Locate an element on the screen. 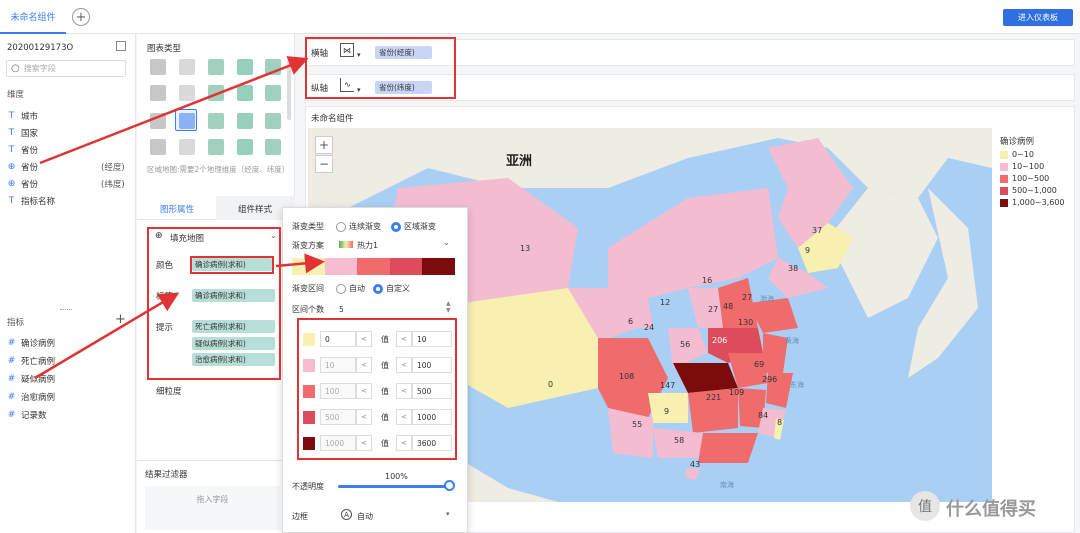 Image resolution: width=1080 pixels, height=533 pixels. watermark-logo: 值 is located at coordinates (925, 506).